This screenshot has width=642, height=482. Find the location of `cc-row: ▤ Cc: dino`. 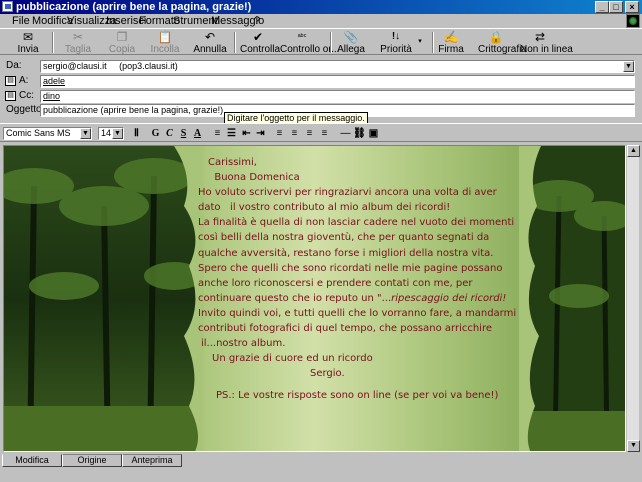

cc-row: ▤ Cc: dino is located at coordinates (321, 96).